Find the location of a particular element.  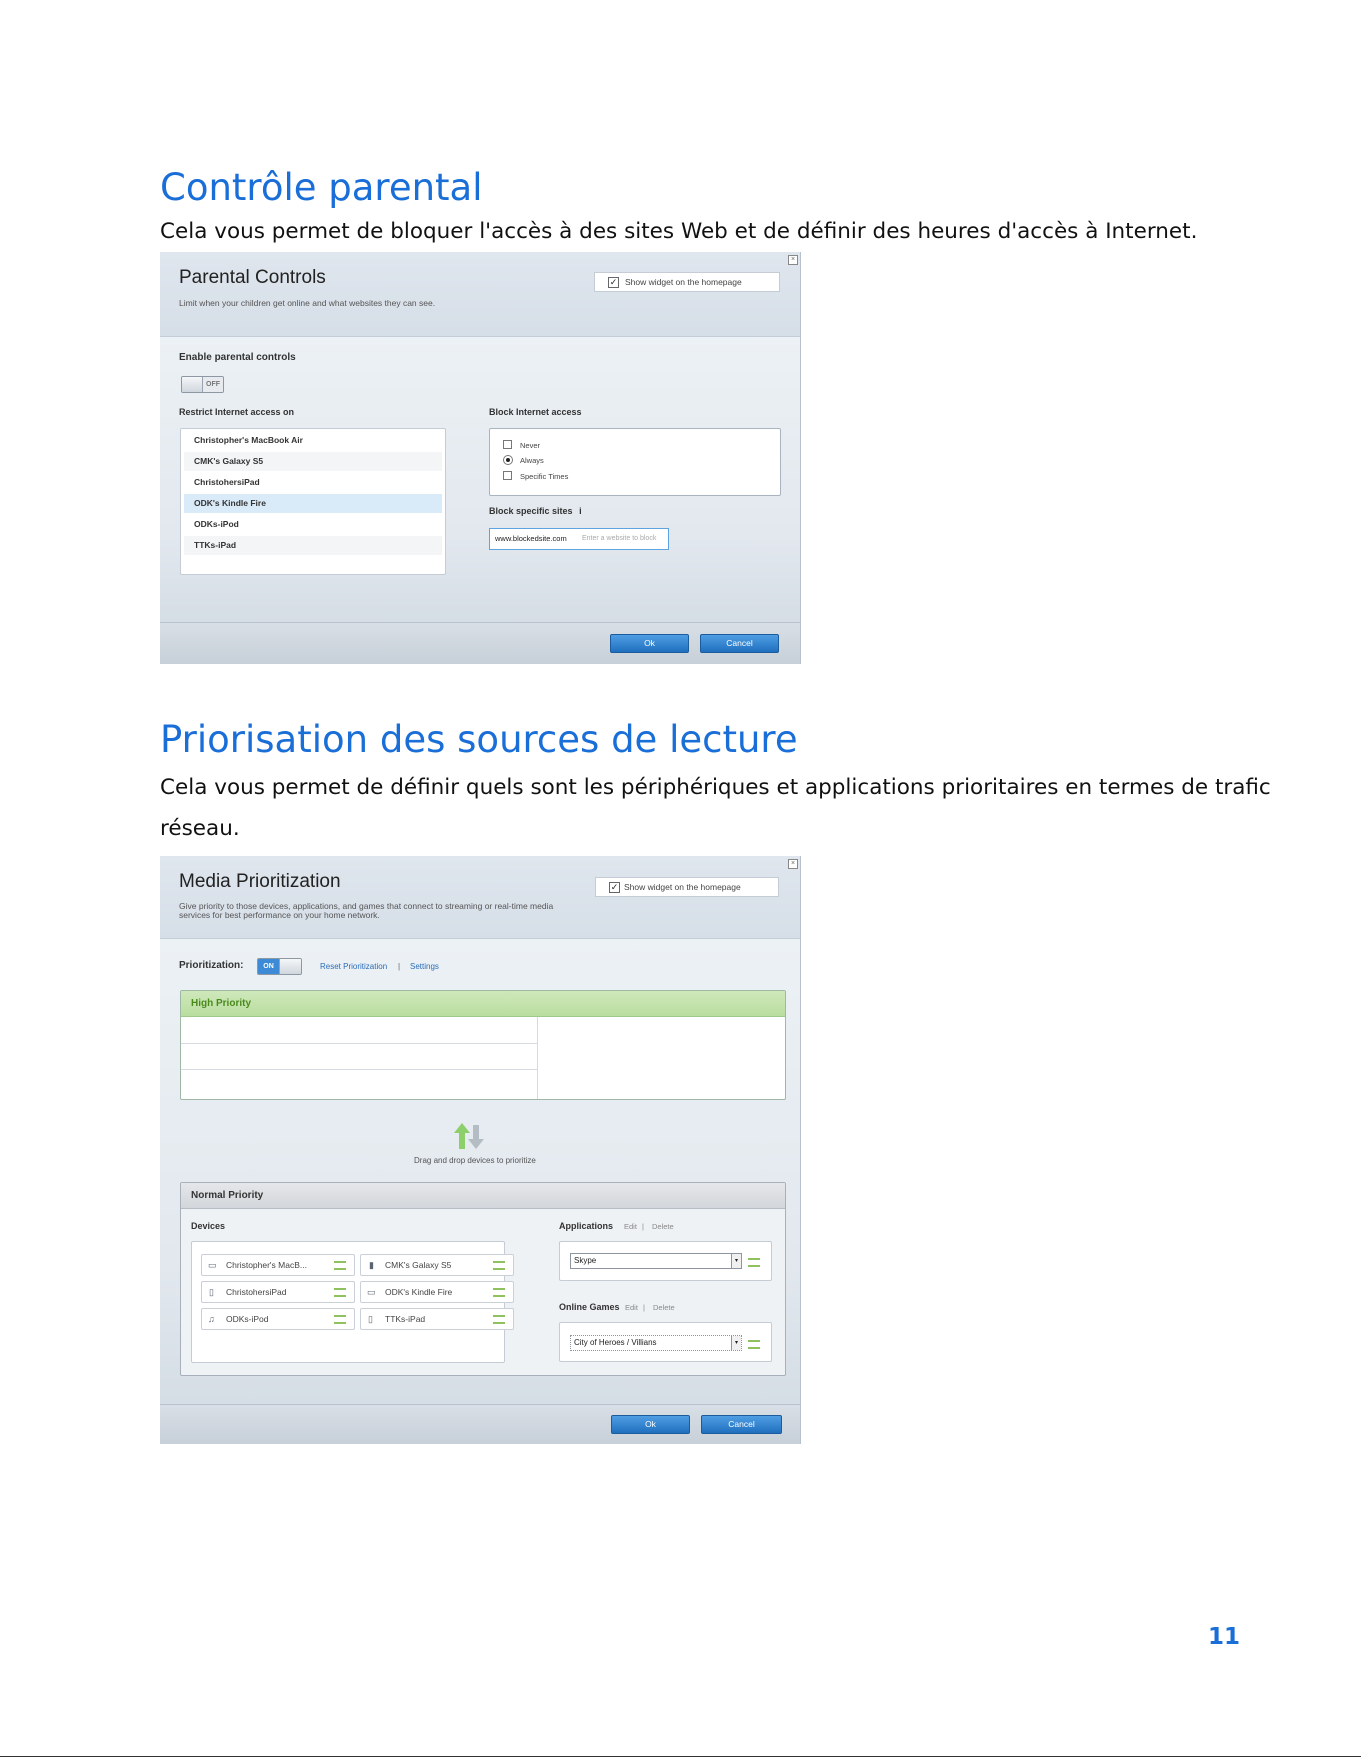

enable-label: Enable parental controls is located at coordinates (237, 357).